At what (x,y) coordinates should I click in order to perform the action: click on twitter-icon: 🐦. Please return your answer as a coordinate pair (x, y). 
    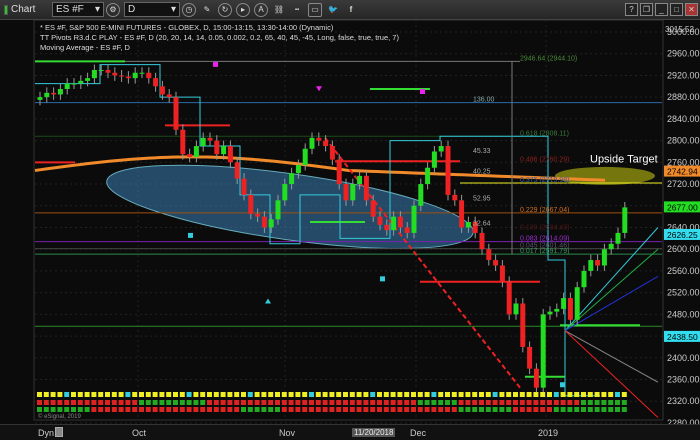
    Looking at the image, I should click on (333, 10).